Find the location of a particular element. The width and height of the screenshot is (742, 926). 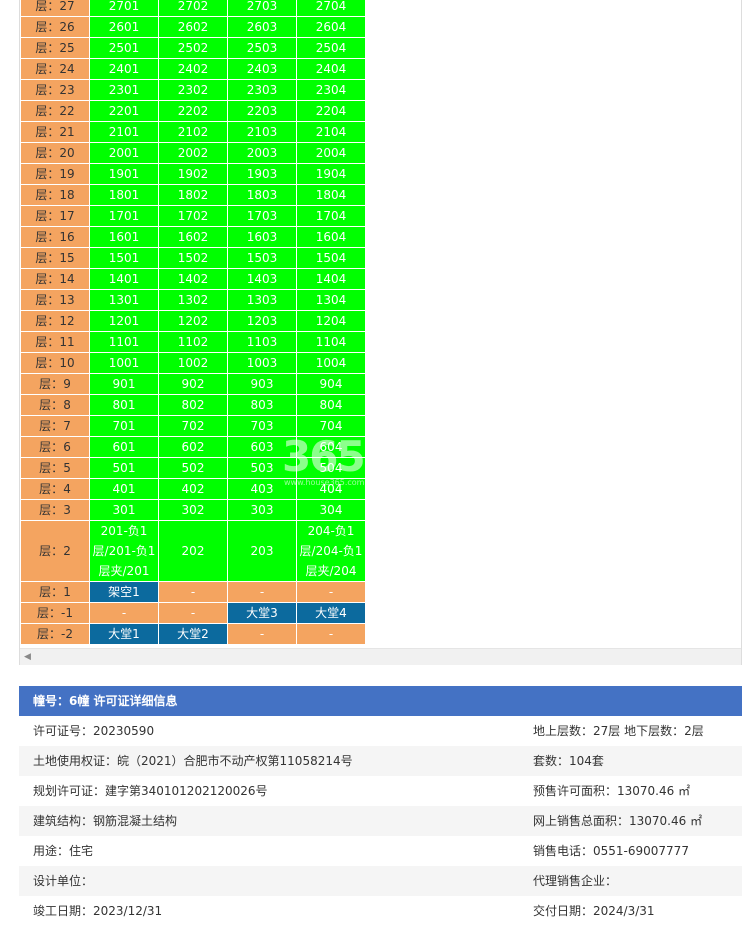

unit-cell: 1903 is located at coordinates (262, 174).